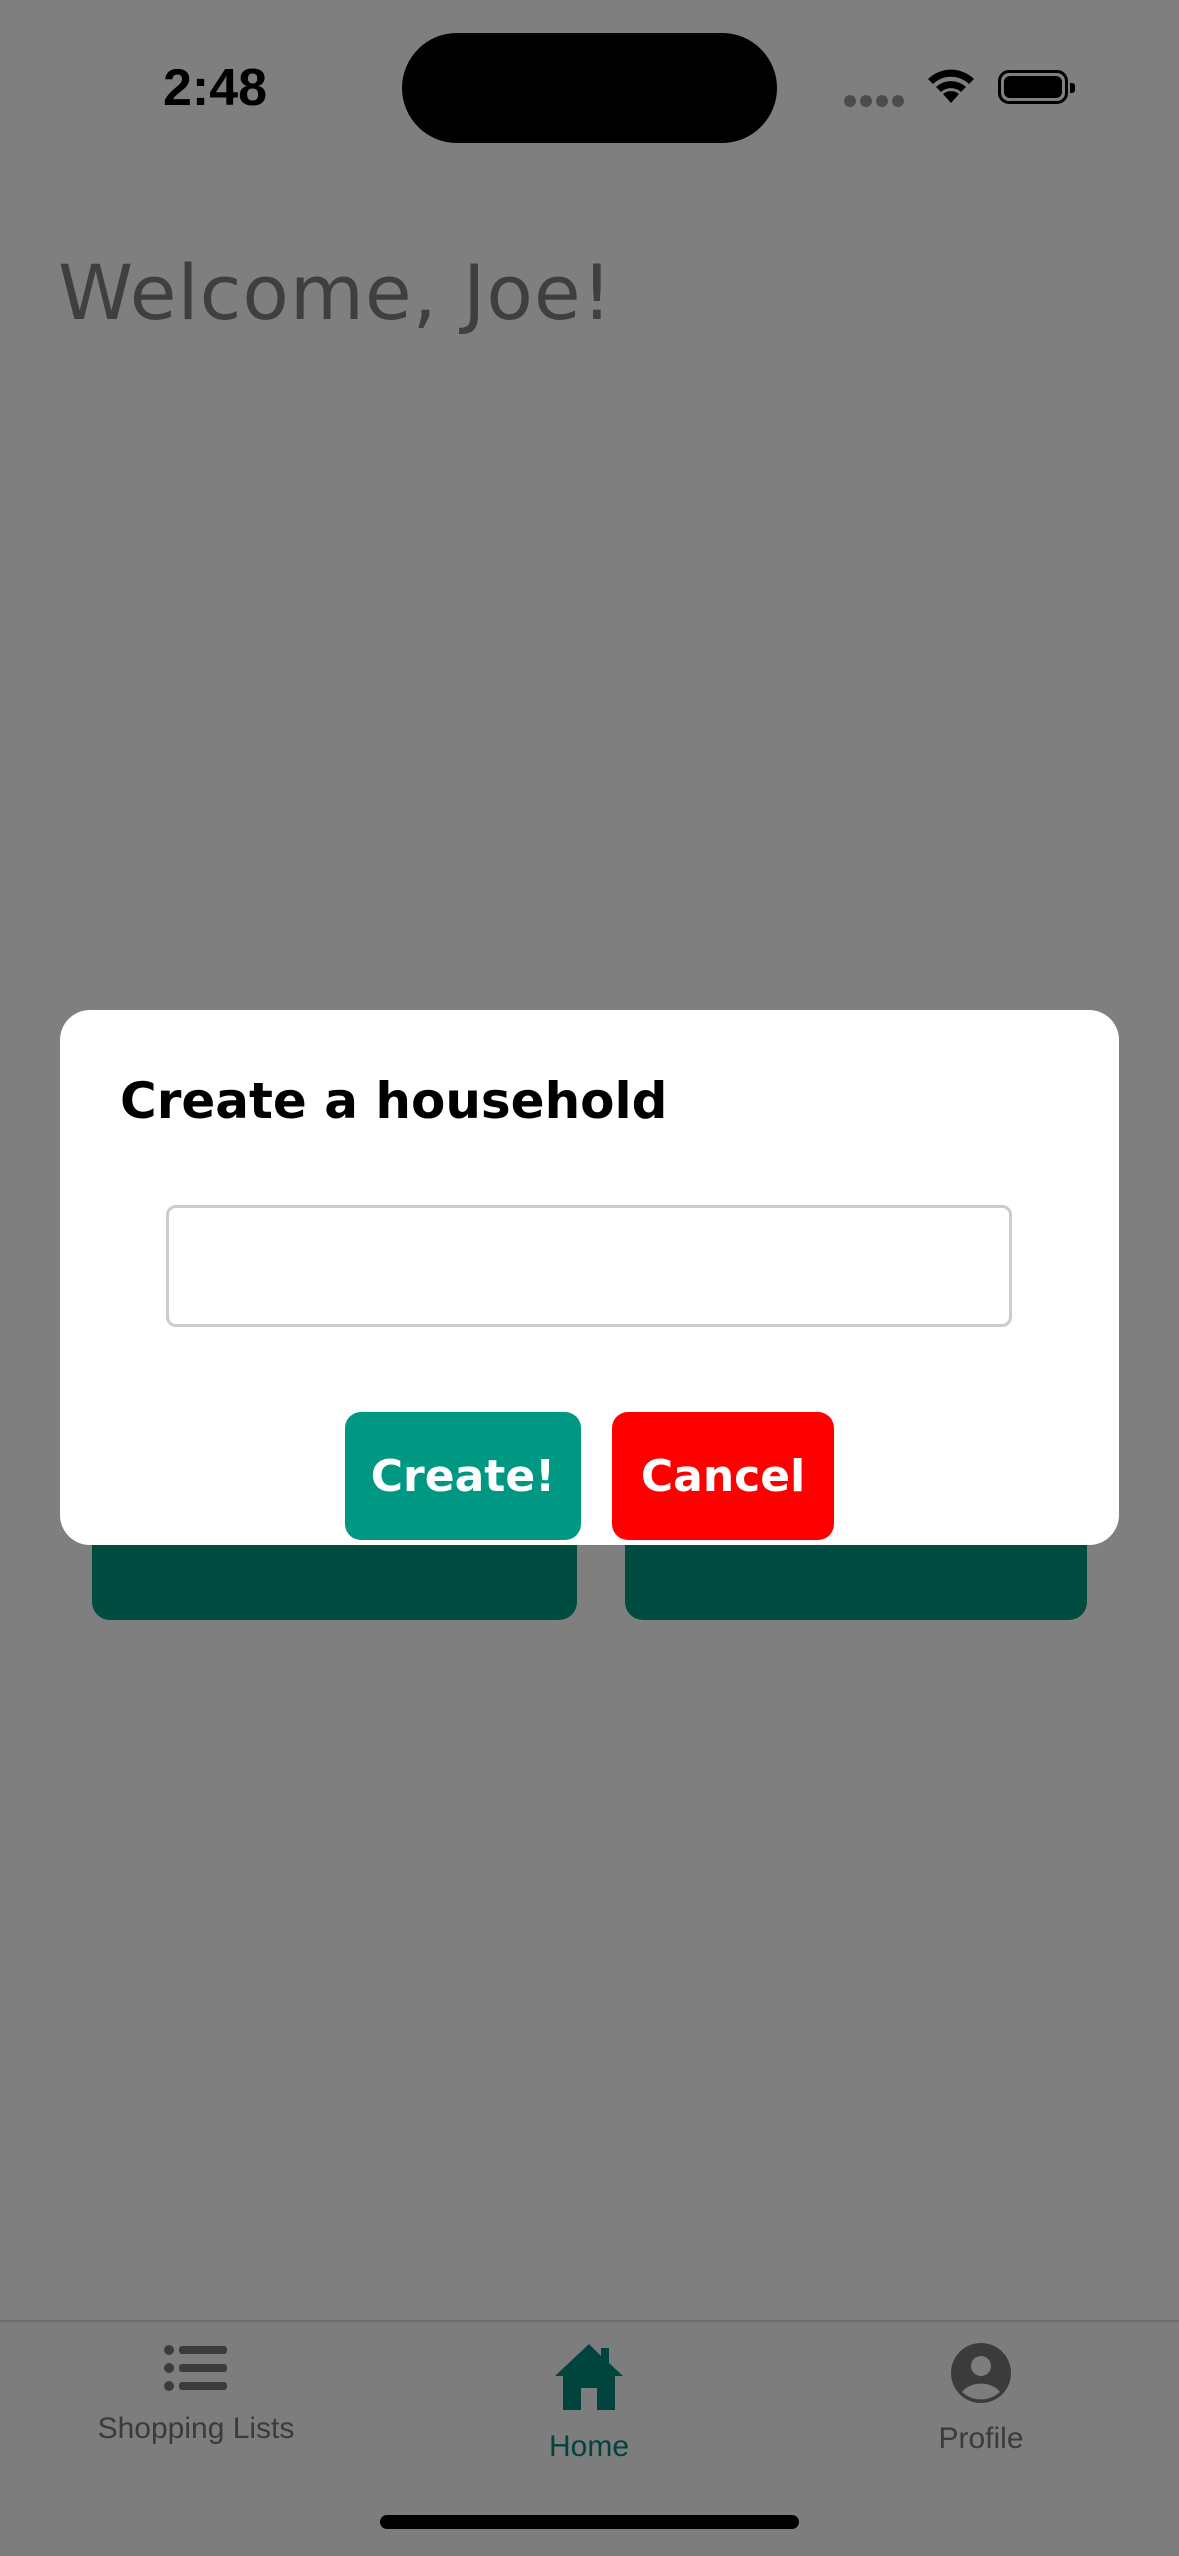  Describe the element at coordinates (463, 1476) in the screenshot. I see `create-button: Create!` at that location.